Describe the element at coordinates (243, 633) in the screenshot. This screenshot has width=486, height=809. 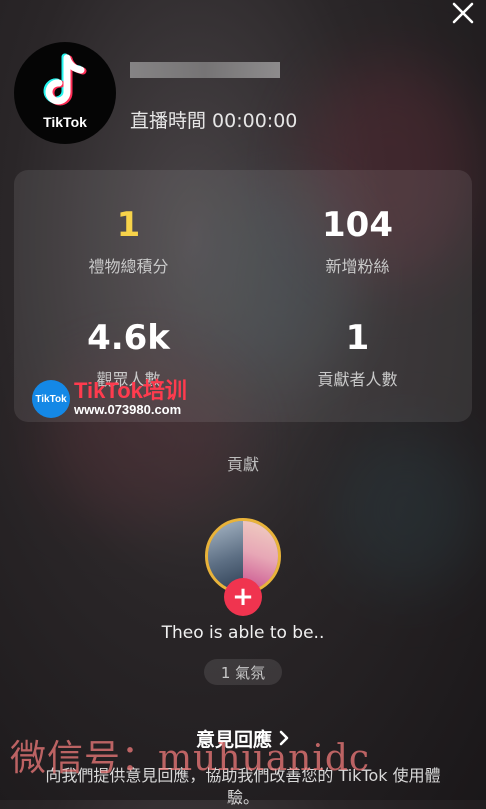
I see `contributor-name: Theo is able to be..` at that location.